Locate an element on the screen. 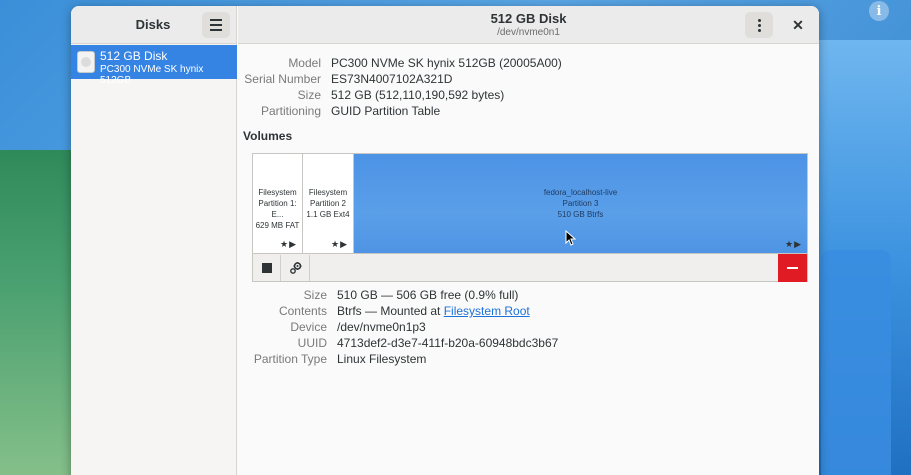  disk-info-value: ES73N4007102A321D is located at coordinates (392, 79).